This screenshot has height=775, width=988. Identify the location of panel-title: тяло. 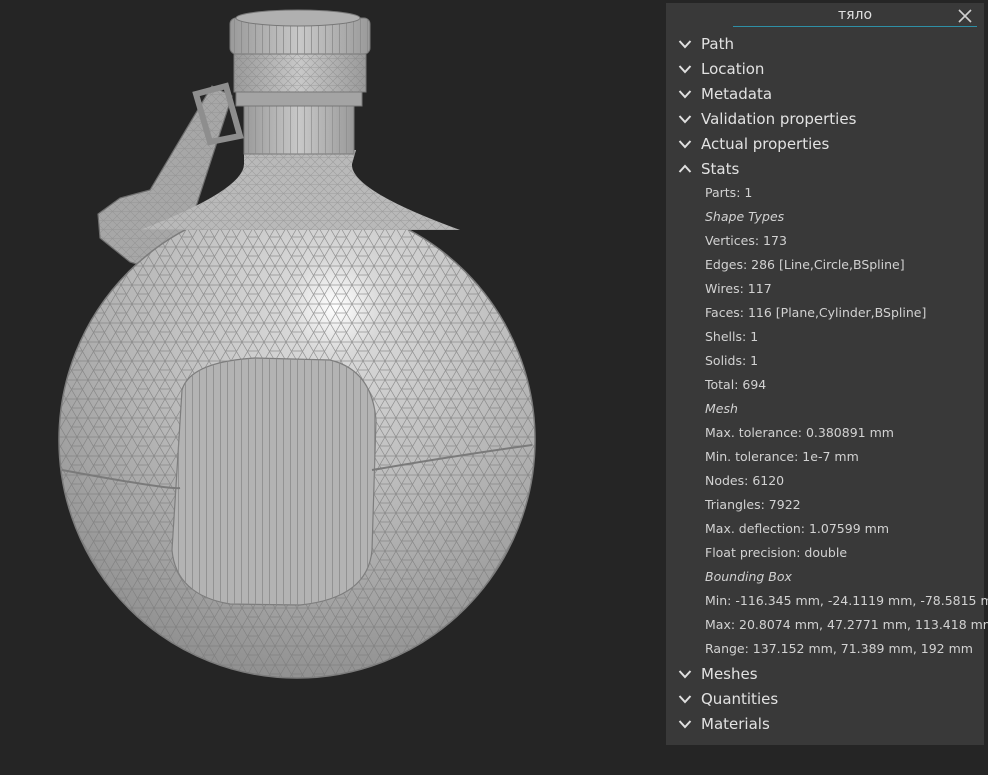
(855, 17).